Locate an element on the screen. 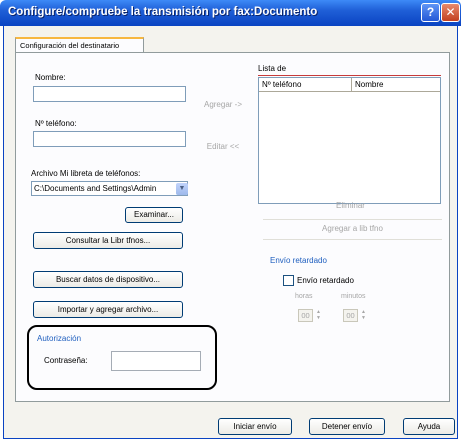 This screenshot has height=442, width=461. name-label: Nombre: is located at coordinates (50, 77).